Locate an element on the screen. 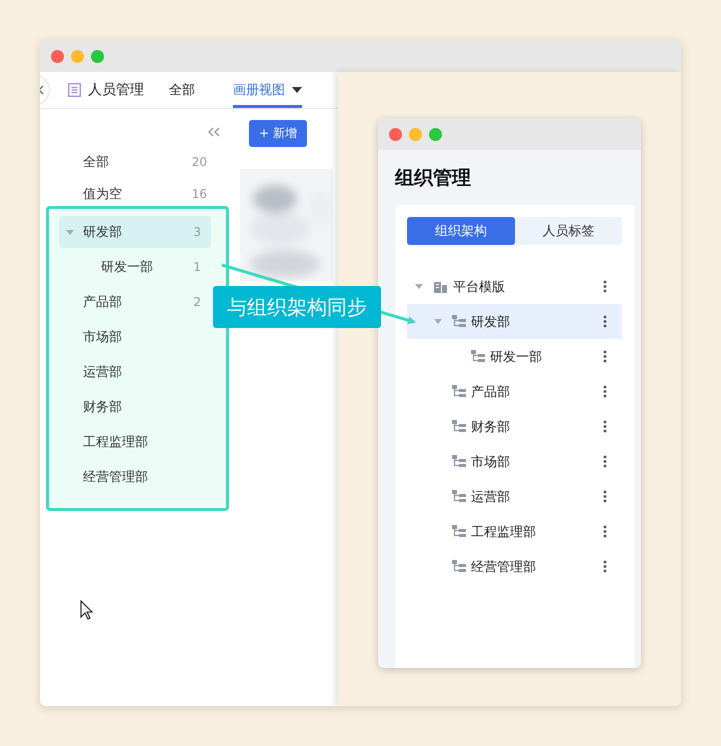 Image resolution: width=721 pixels, height=746 pixels. tree-row: 产品部 is located at coordinates (514, 391).